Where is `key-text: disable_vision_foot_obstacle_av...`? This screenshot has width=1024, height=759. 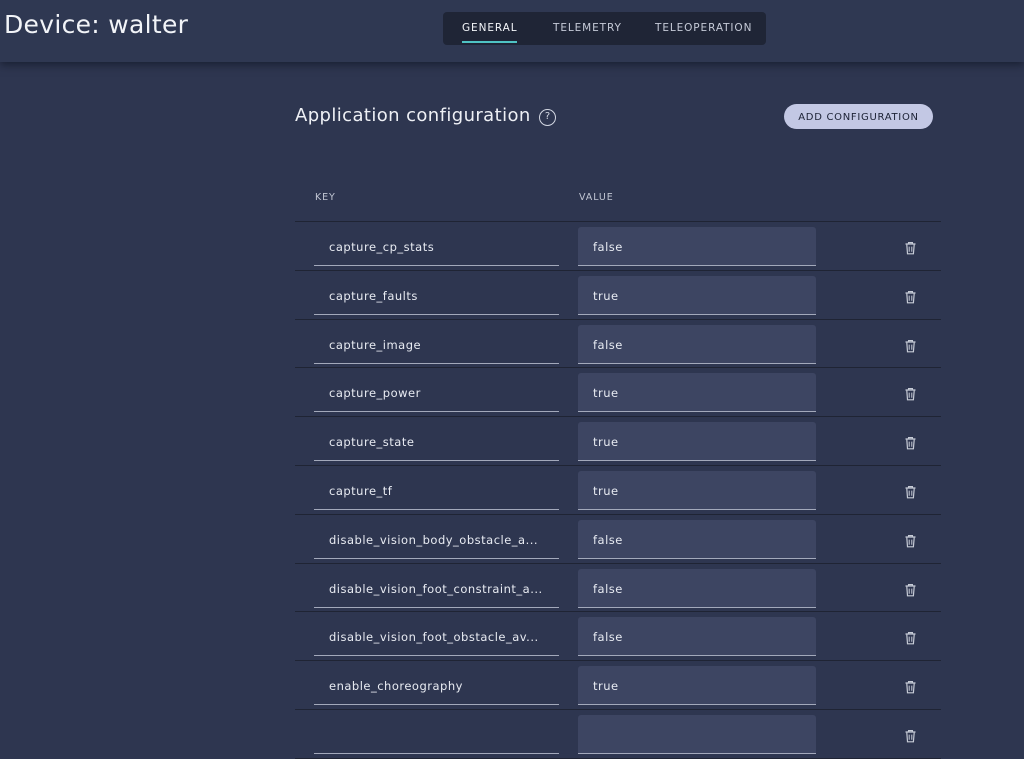
key-text: disable_vision_foot_obstacle_av... is located at coordinates (434, 637).